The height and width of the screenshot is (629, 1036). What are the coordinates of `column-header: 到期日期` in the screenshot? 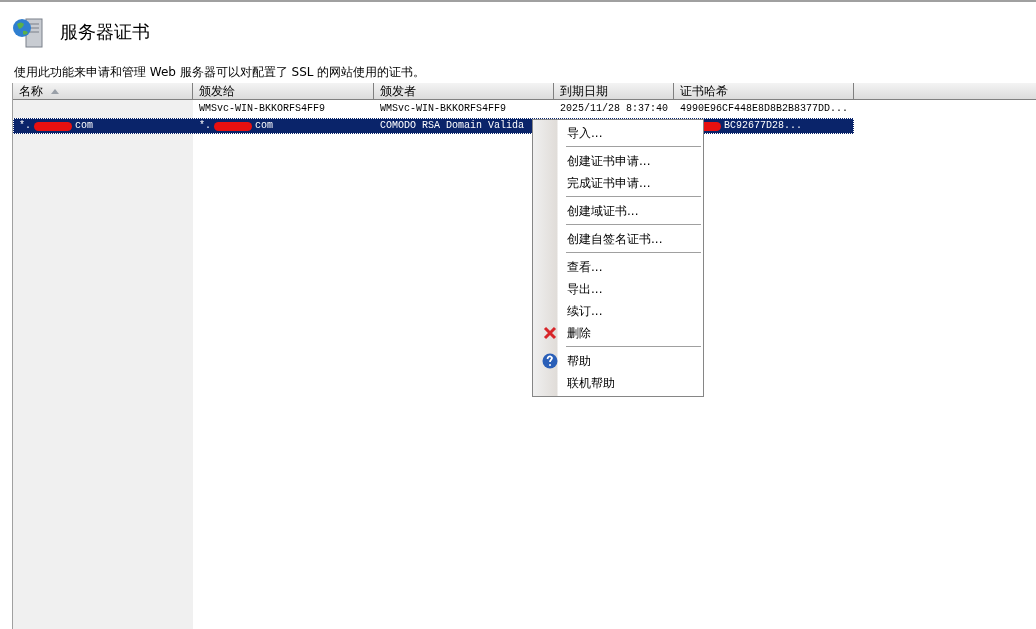 It's located at (614, 91).